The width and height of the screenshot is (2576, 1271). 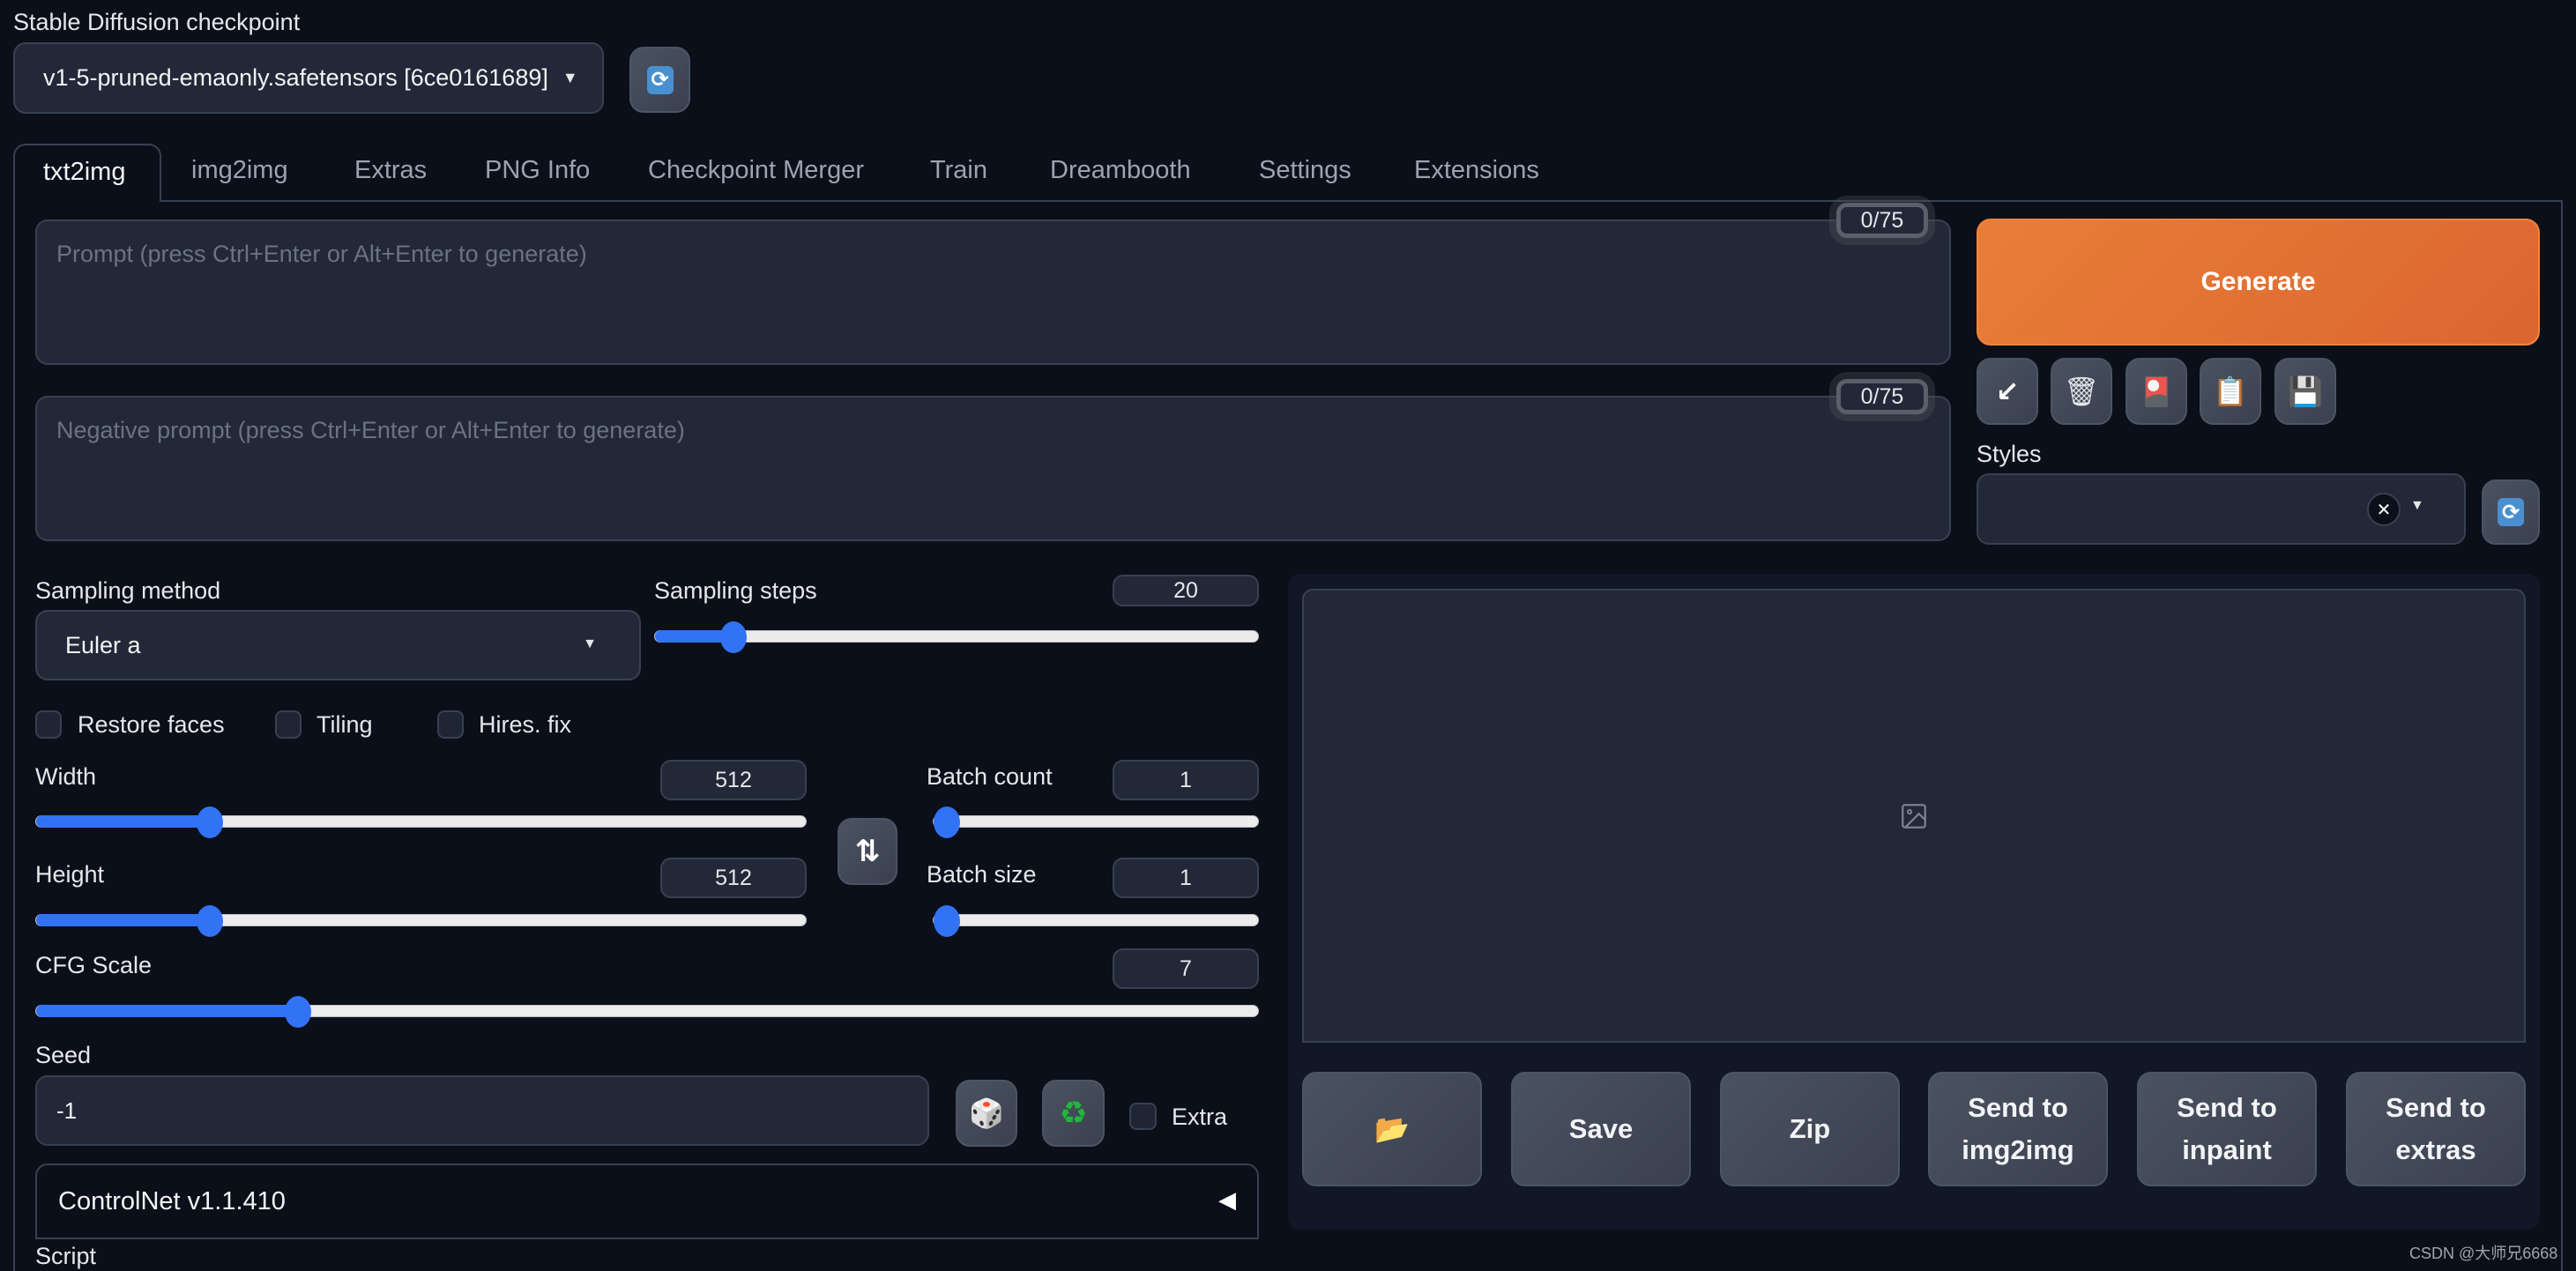 I want to click on zip-button: Zip, so click(x=1810, y=1129).